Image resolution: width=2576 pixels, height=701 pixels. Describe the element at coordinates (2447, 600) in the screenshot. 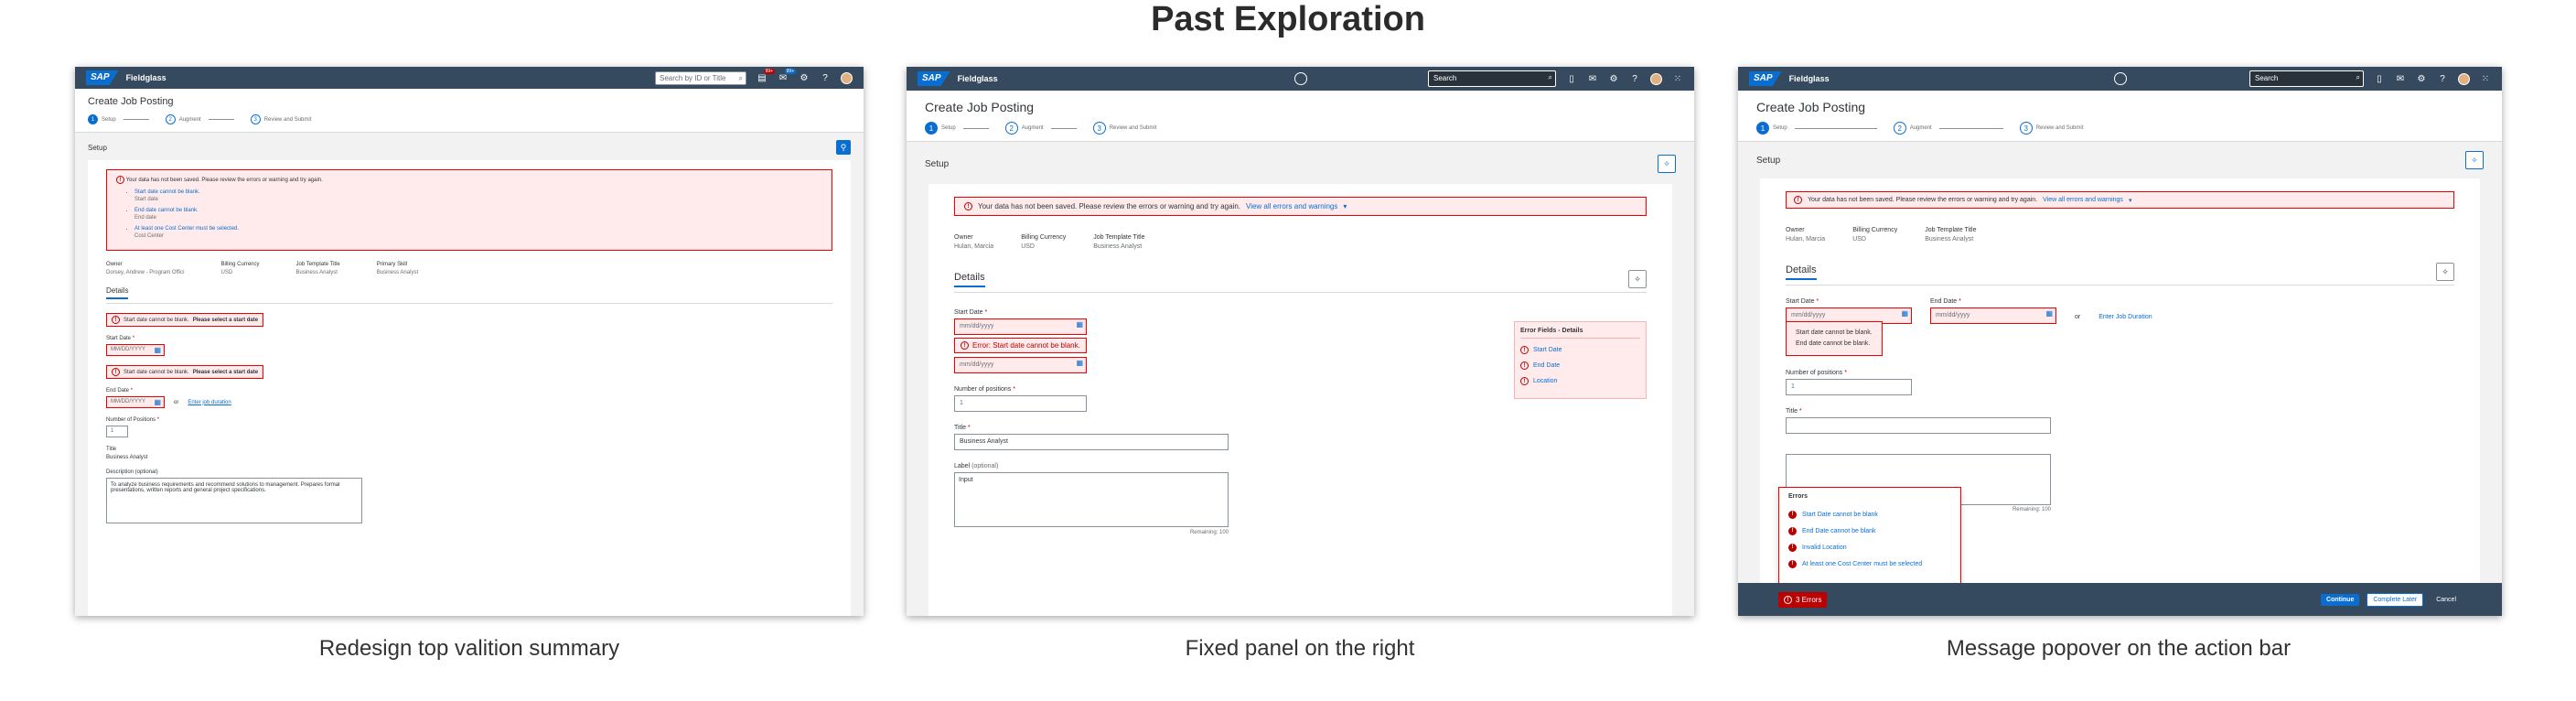

I see `cancel-button: Cancel` at that location.